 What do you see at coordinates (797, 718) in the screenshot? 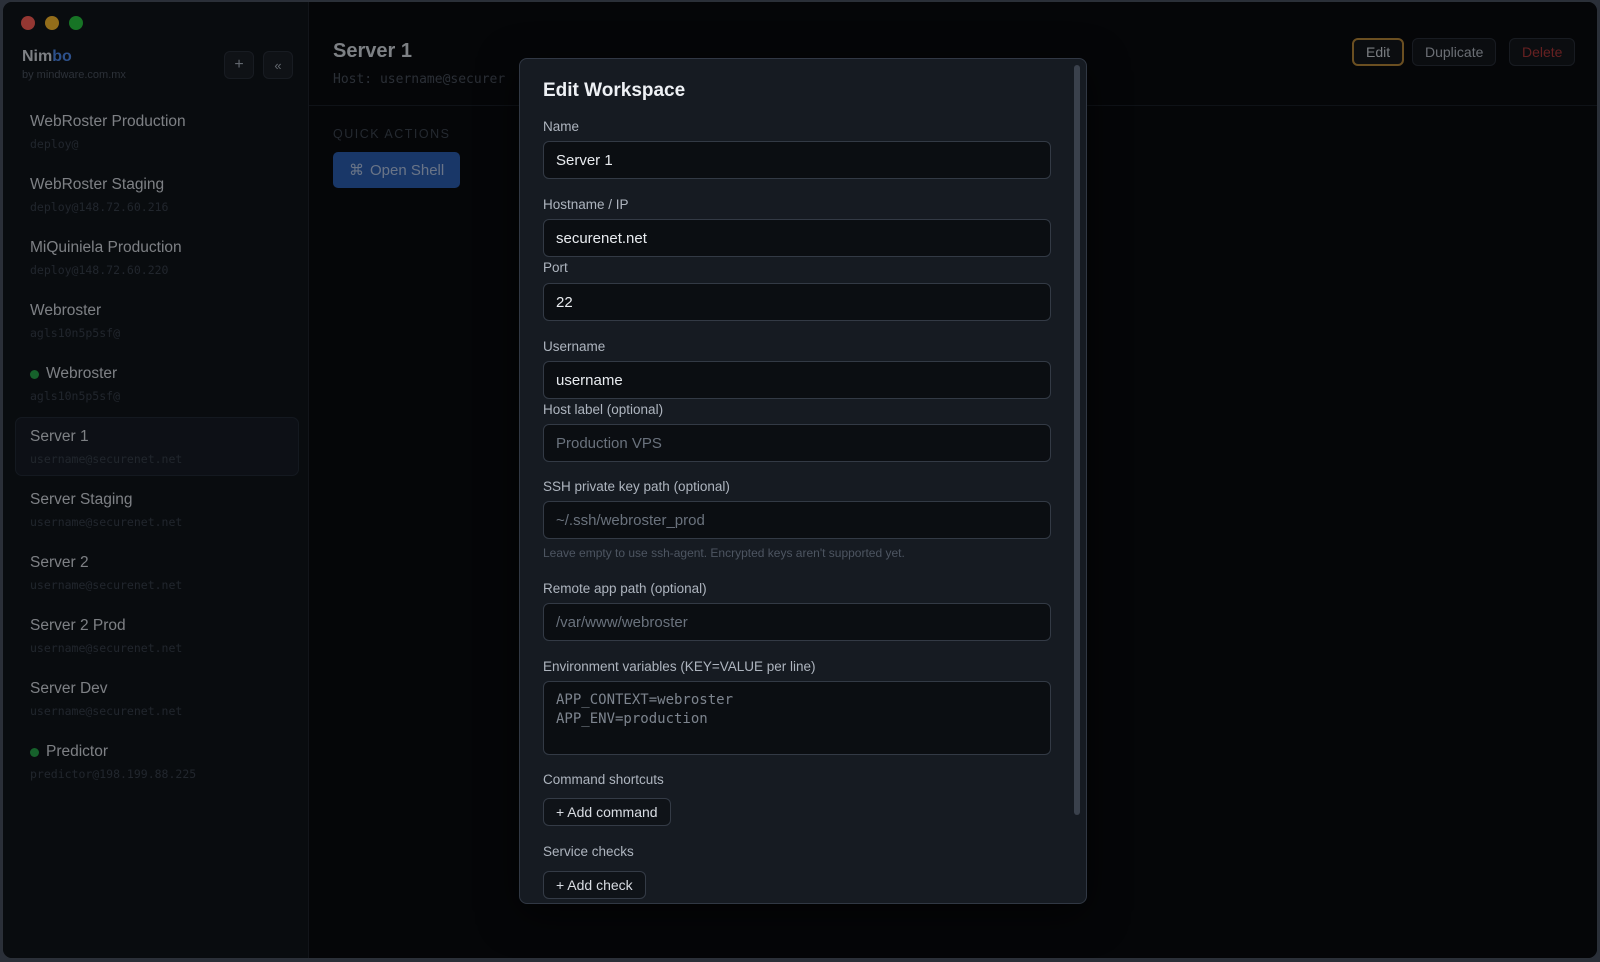
I see `env-vars-field` at bounding box center [797, 718].